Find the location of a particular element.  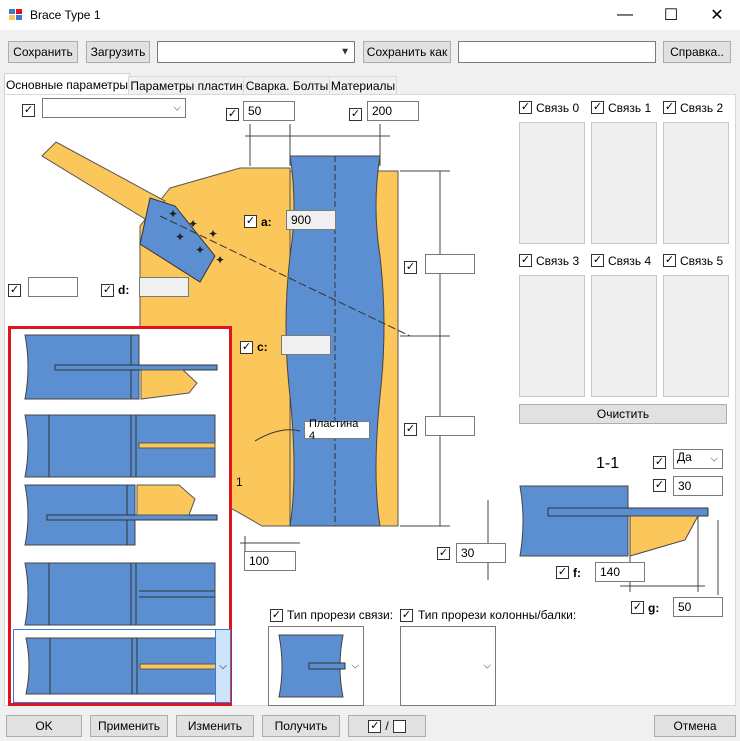

close-button: ✕ is located at coordinates (717, 15).